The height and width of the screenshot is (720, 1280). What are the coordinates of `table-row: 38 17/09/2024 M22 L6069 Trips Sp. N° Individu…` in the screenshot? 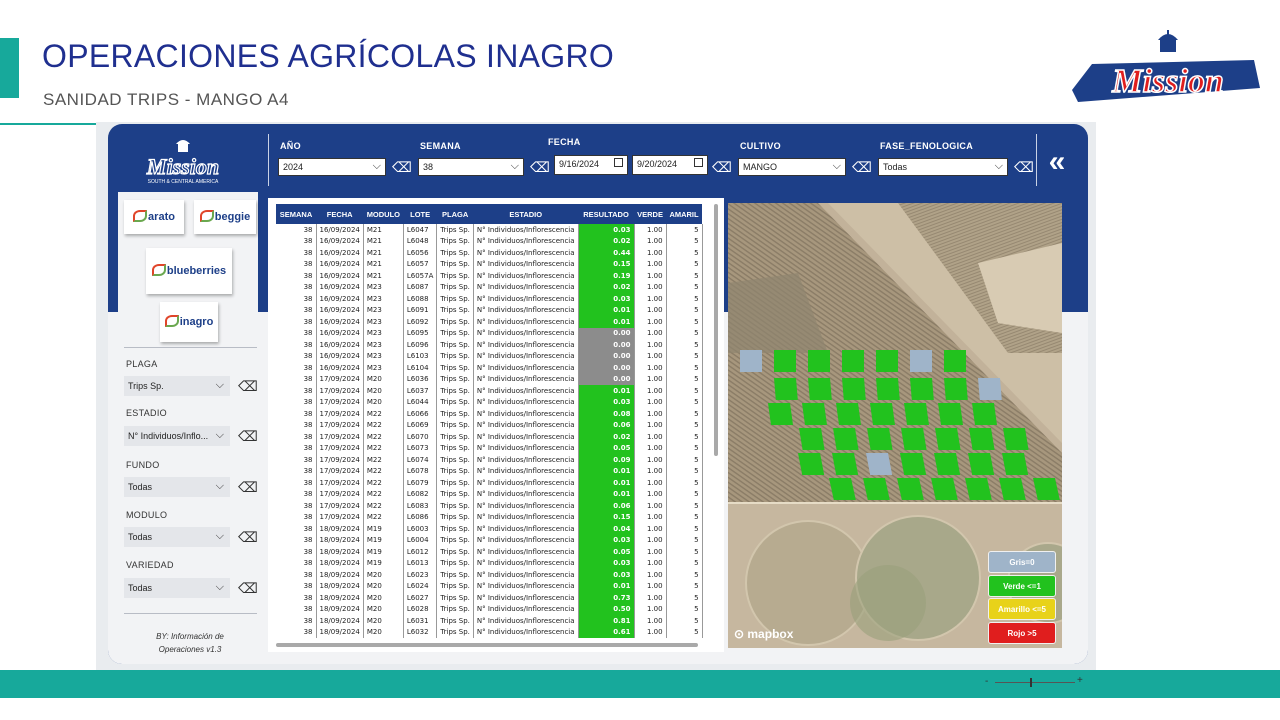 It's located at (489, 425).